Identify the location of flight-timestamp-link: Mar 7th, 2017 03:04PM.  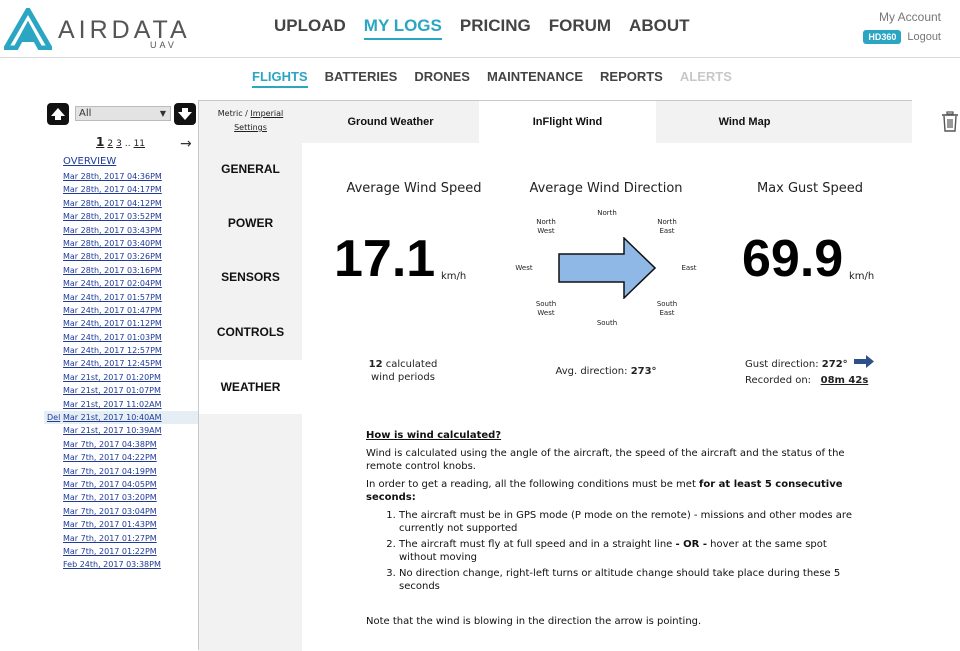
(110, 511).